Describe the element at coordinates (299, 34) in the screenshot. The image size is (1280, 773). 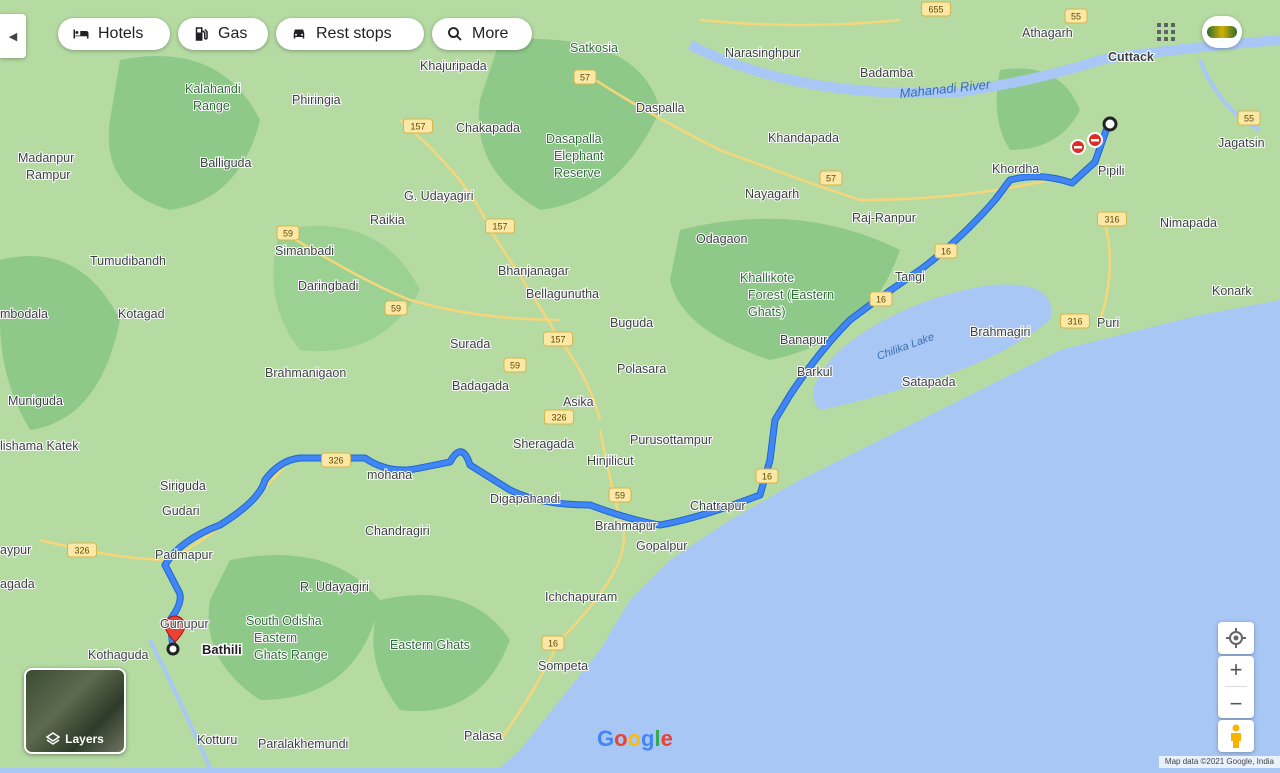
I see `car-icon` at that location.